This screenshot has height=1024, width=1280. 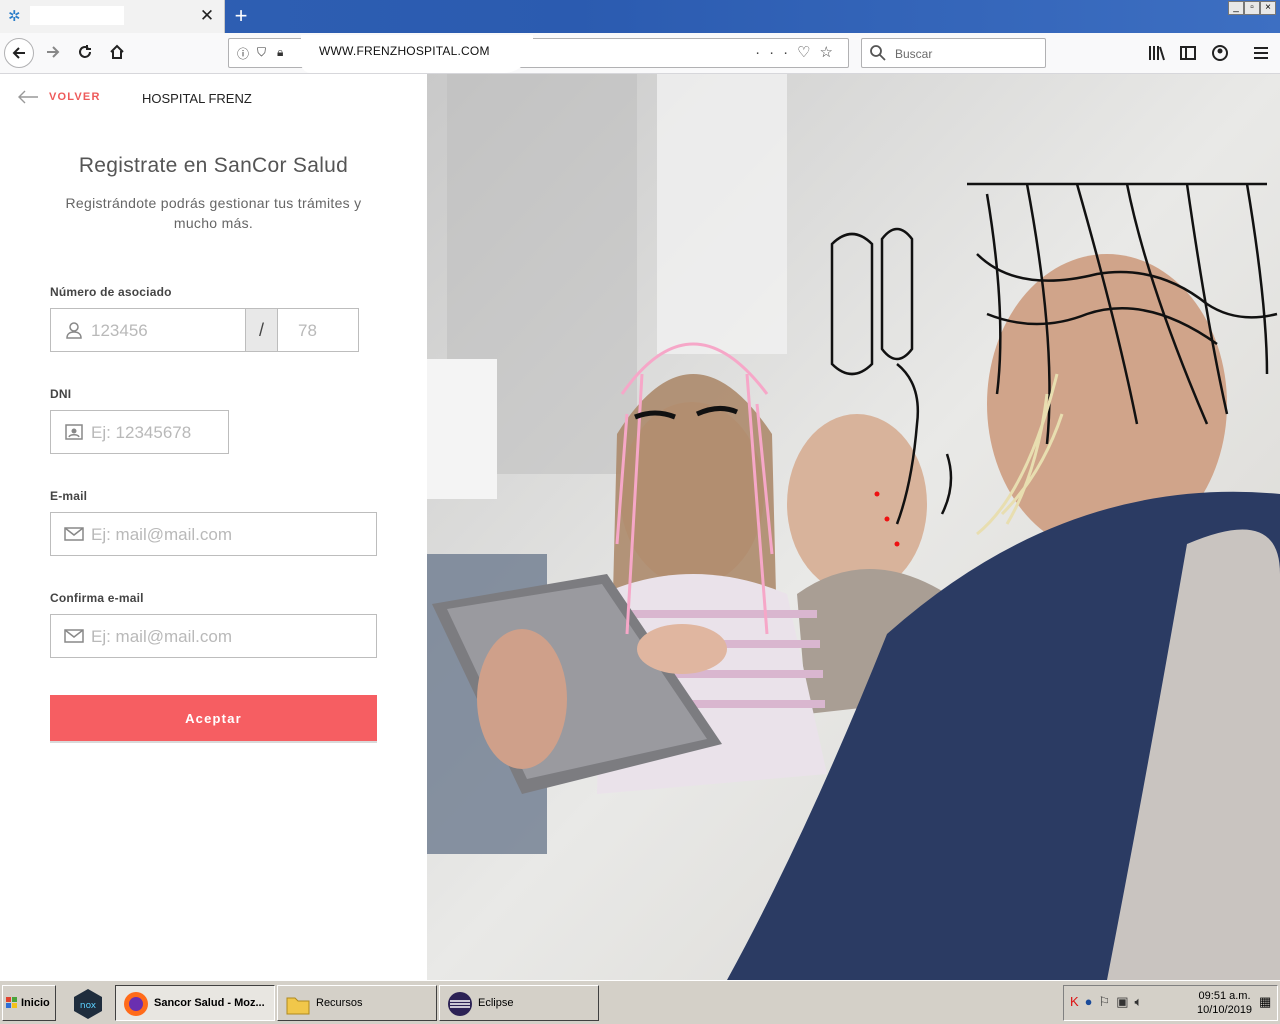 What do you see at coordinates (538, 54) in the screenshot?
I see `url-bar: ⓘ ⛉ 🔒︎ WWW.FRENZHOSPITAL.COM ···♡☆` at bounding box center [538, 54].